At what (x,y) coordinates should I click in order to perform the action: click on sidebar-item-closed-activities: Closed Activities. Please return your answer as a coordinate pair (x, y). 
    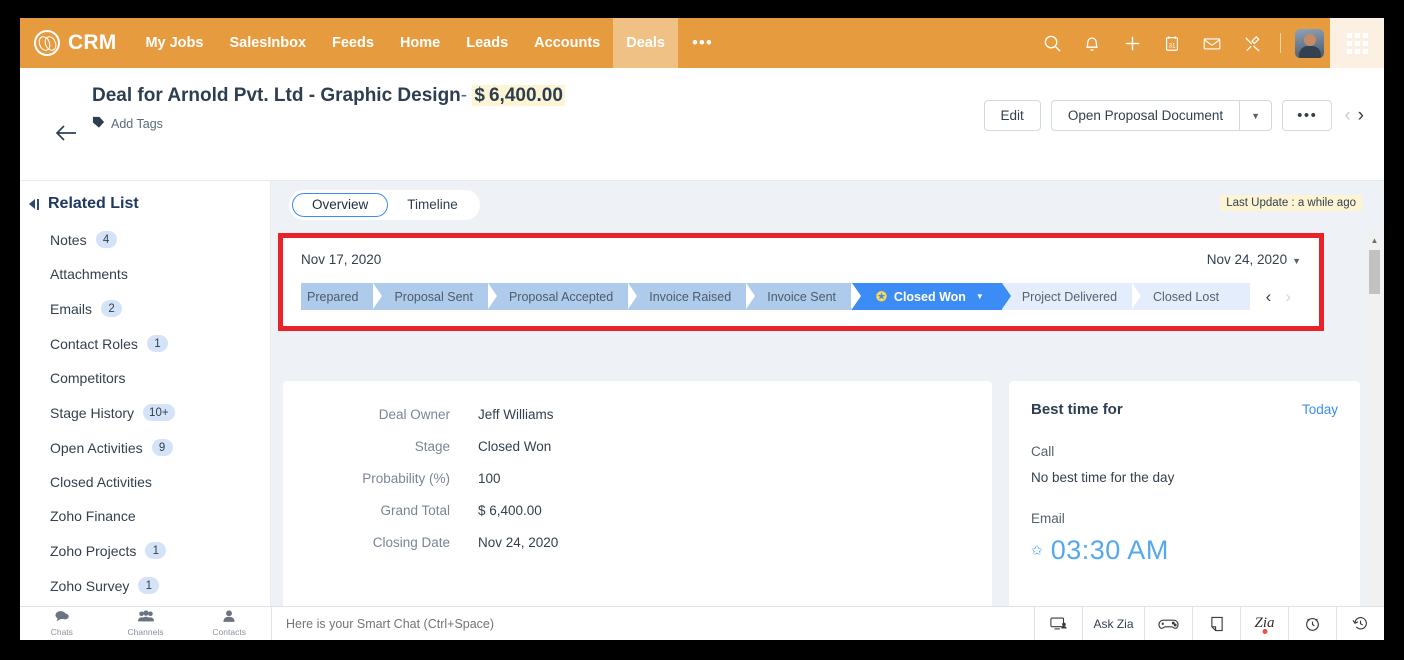
    Looking at the image, I should click on (145, 482).